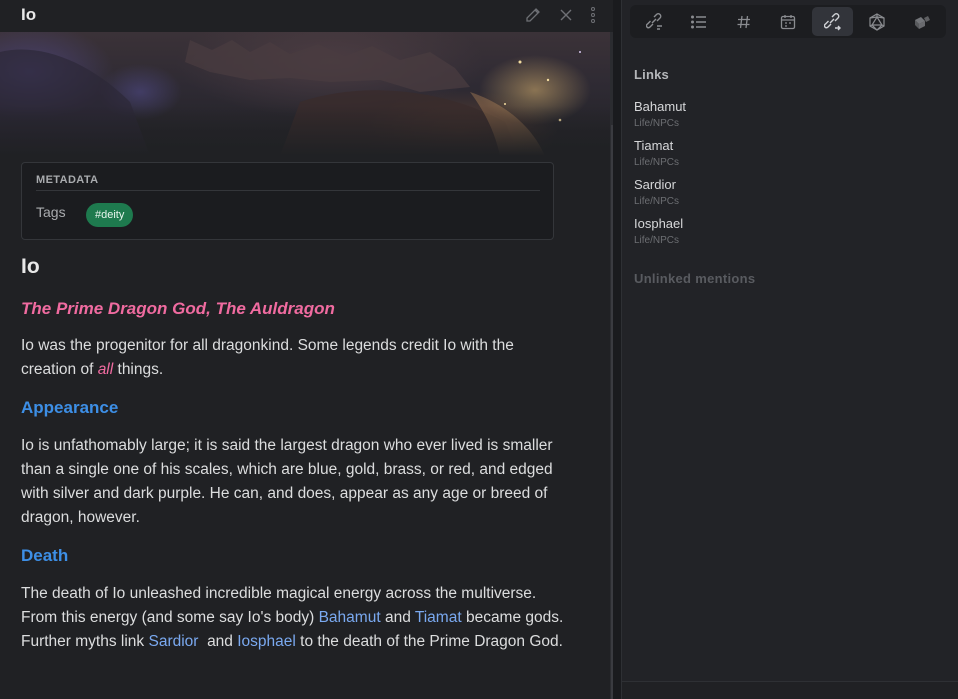  I want to click on calendar-icon, so click(788, 21).